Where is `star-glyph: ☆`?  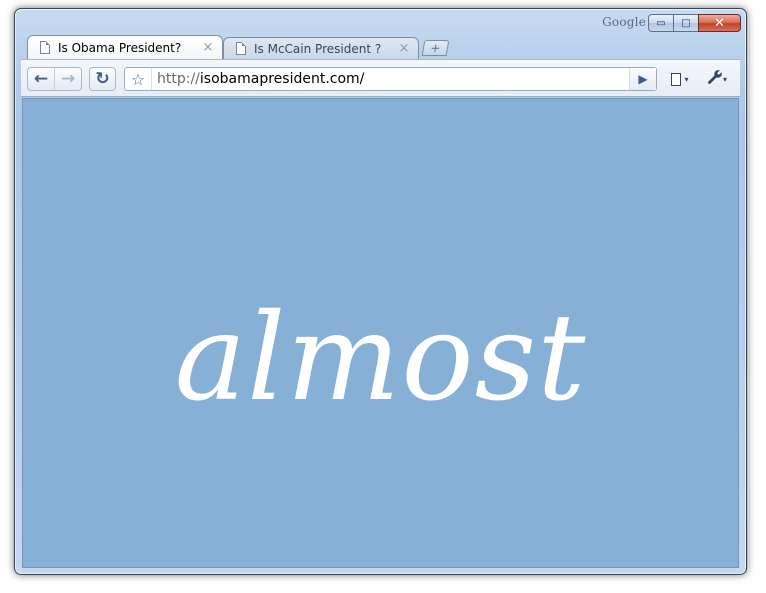 star-glyph: ☆ is located at coordinates (138, 79).